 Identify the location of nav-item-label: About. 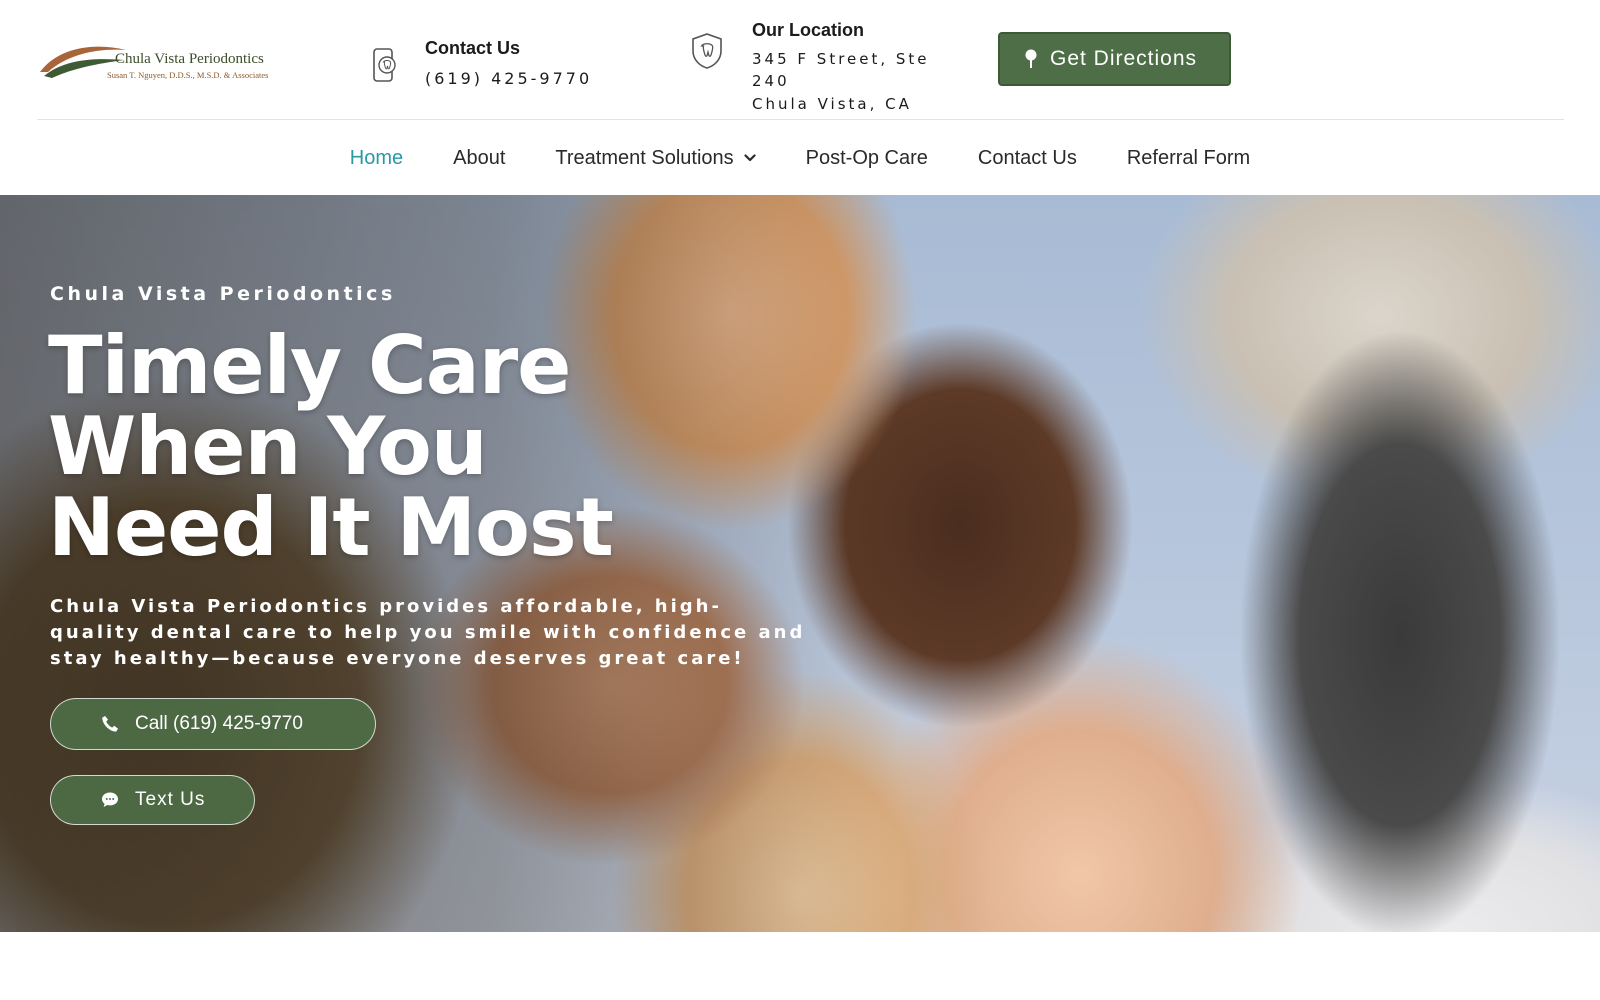
(479, 157).